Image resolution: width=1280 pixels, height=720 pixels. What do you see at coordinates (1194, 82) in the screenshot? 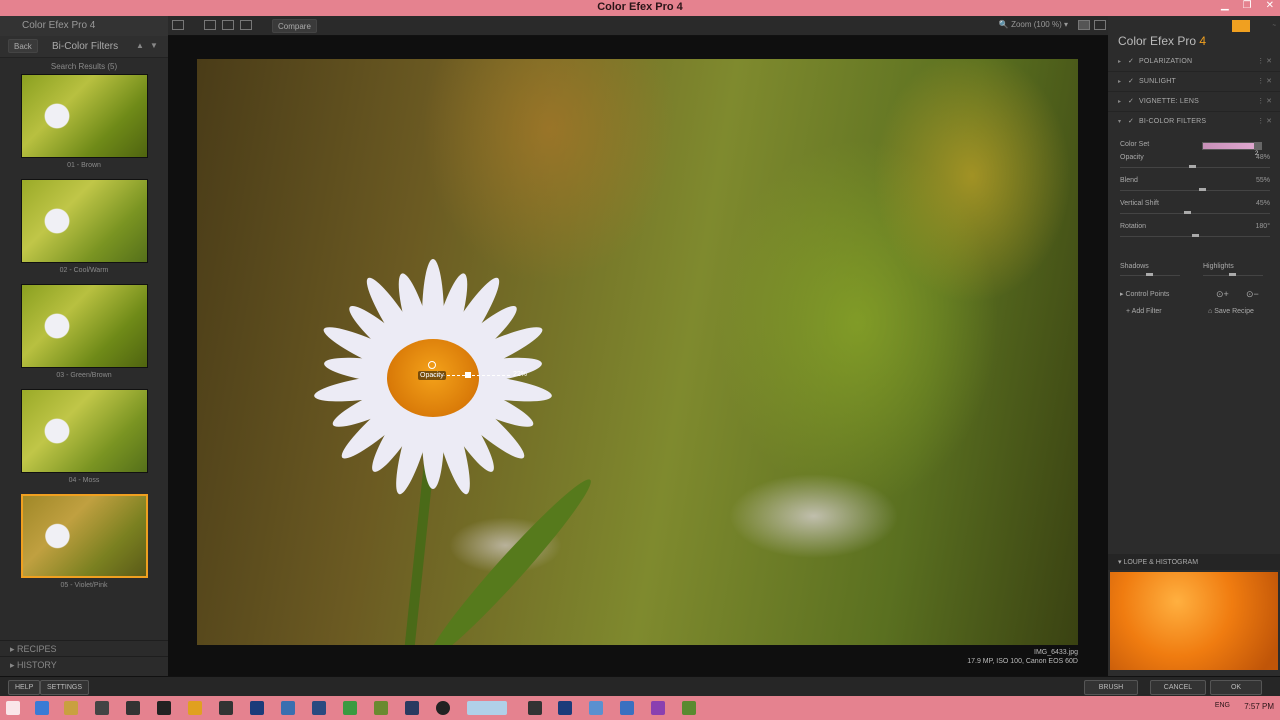
I see `filter-row-sunlight: ▸ ✓ SUNLIGHT ⋮ ✕` at bounding box center [1194, 82].